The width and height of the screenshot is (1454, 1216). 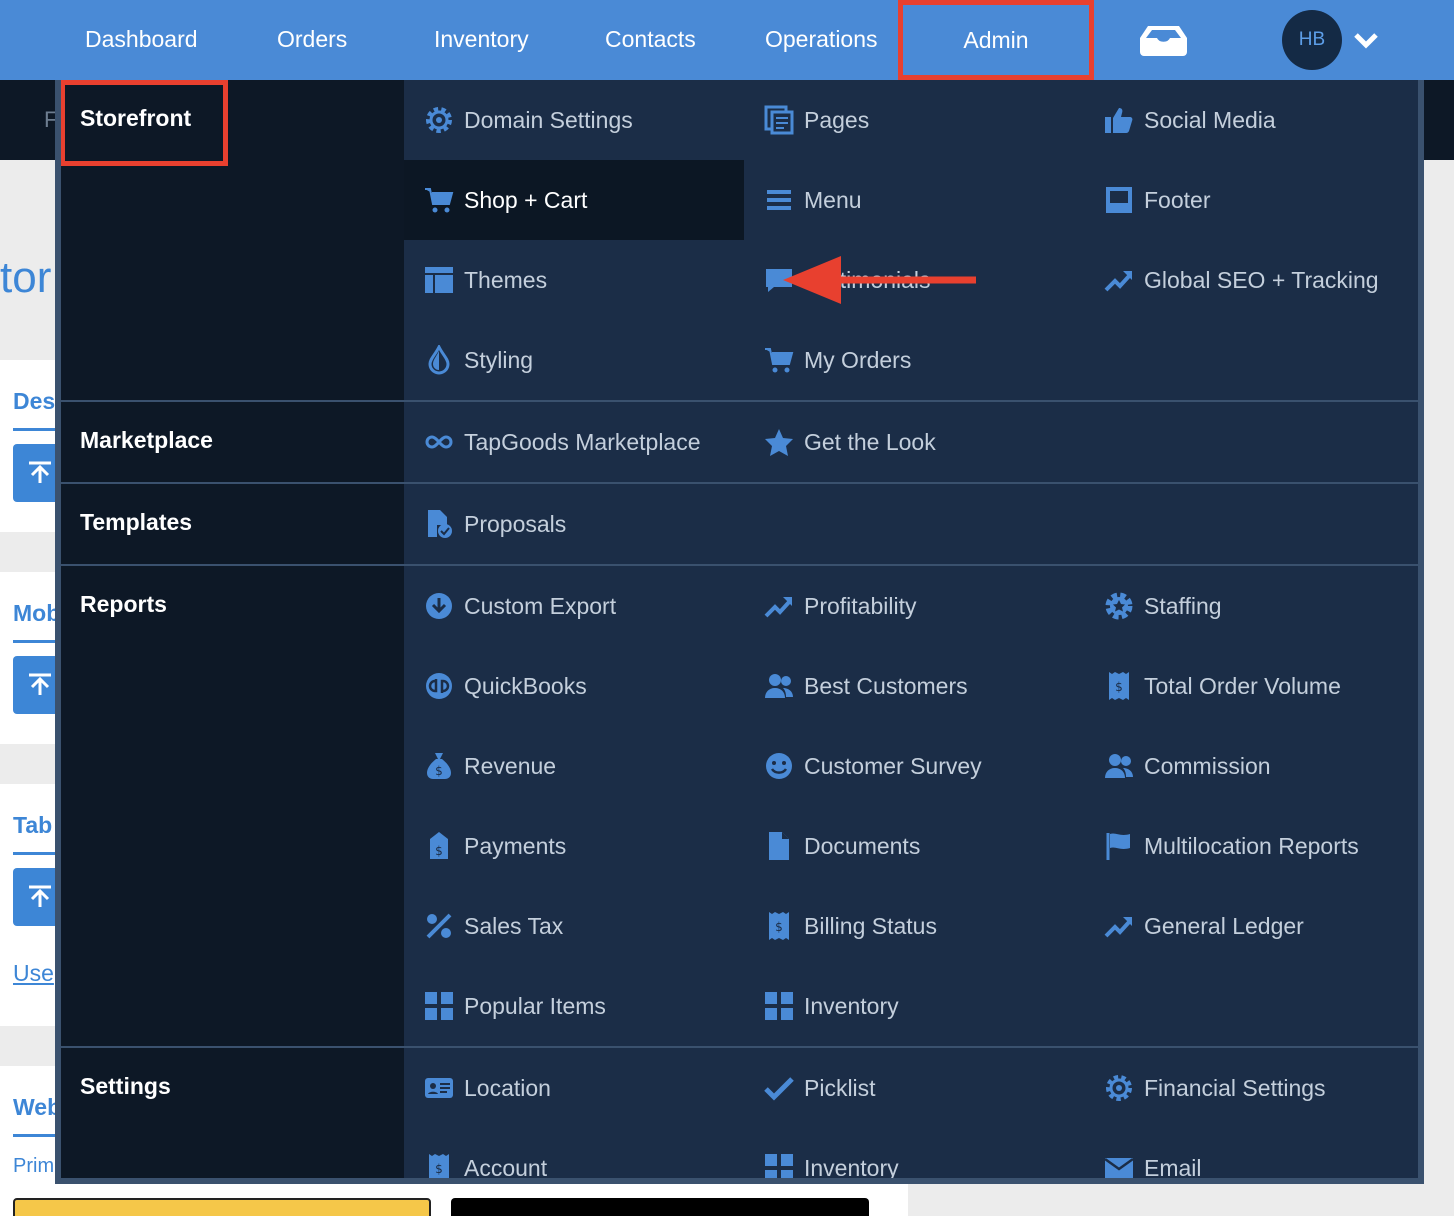 What do you see at coordinates (650, 40) in the screenshot?
I see `nav-contacts: Contacts` at bounding box center [650, 40].